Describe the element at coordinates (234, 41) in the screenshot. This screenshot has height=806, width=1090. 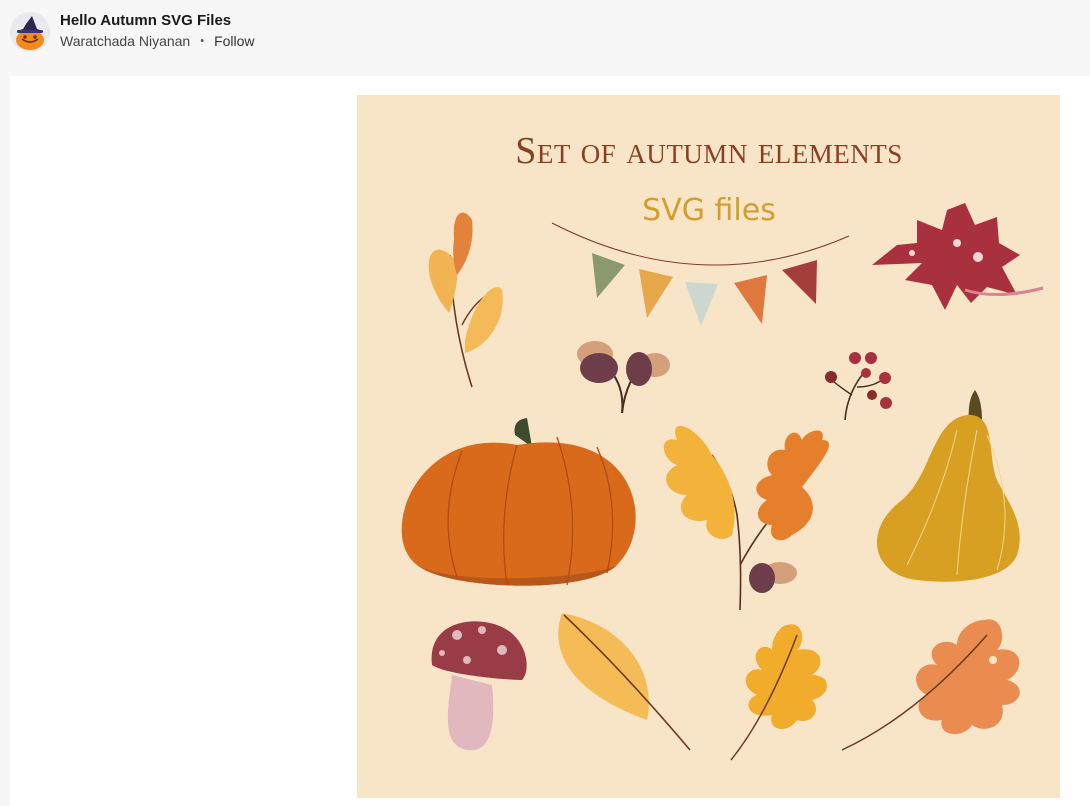
I see `follow-button: Follow` at that location.